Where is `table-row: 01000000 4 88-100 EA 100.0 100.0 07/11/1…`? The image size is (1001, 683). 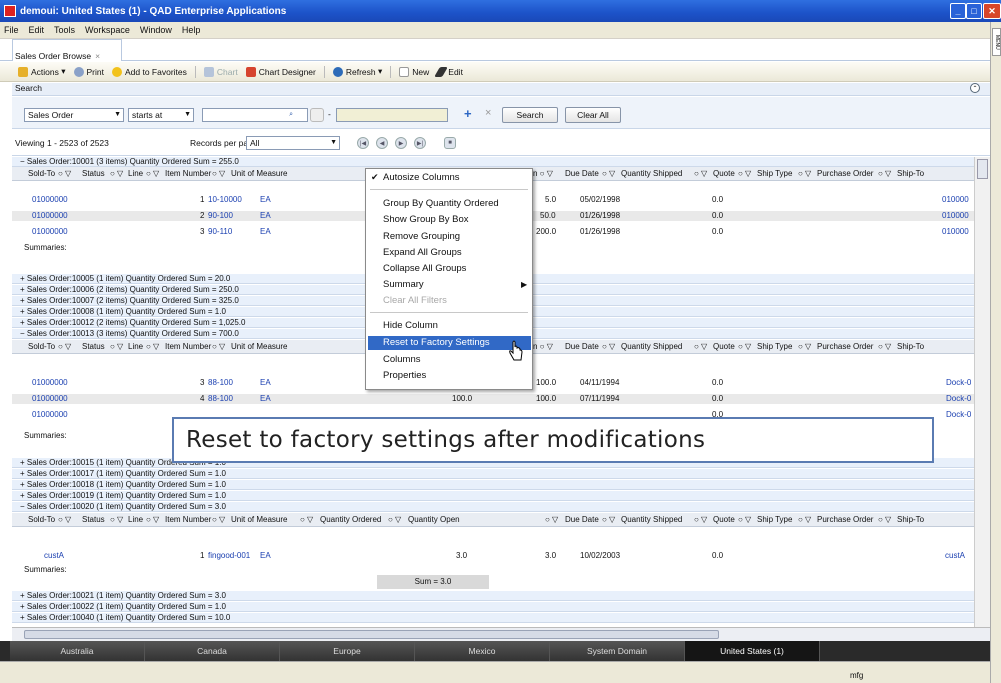
table-row: 01000000 4 88-100 EA 100.0 100.0 07/11/1… is located at coordinates (493, 399).